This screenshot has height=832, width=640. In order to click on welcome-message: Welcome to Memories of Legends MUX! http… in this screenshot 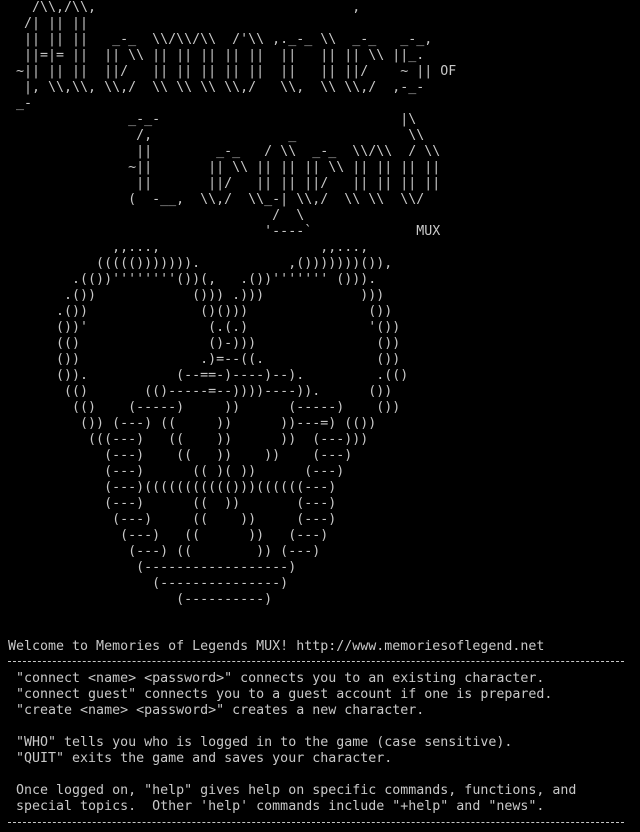, I will do `click(276, 646)`.